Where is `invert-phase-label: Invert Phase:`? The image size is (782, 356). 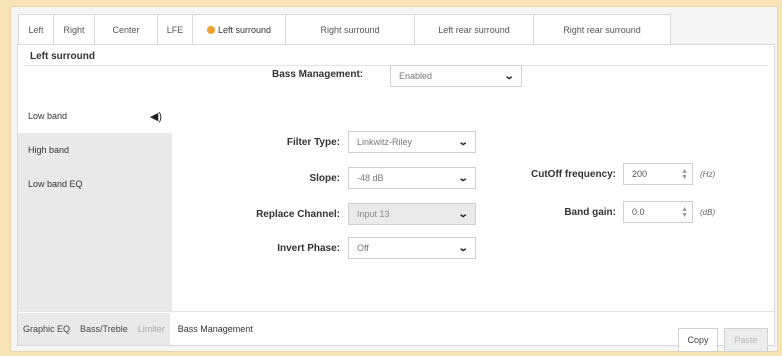 invert-phase-label: Invert Phase: is located at coordinates (308, 248).